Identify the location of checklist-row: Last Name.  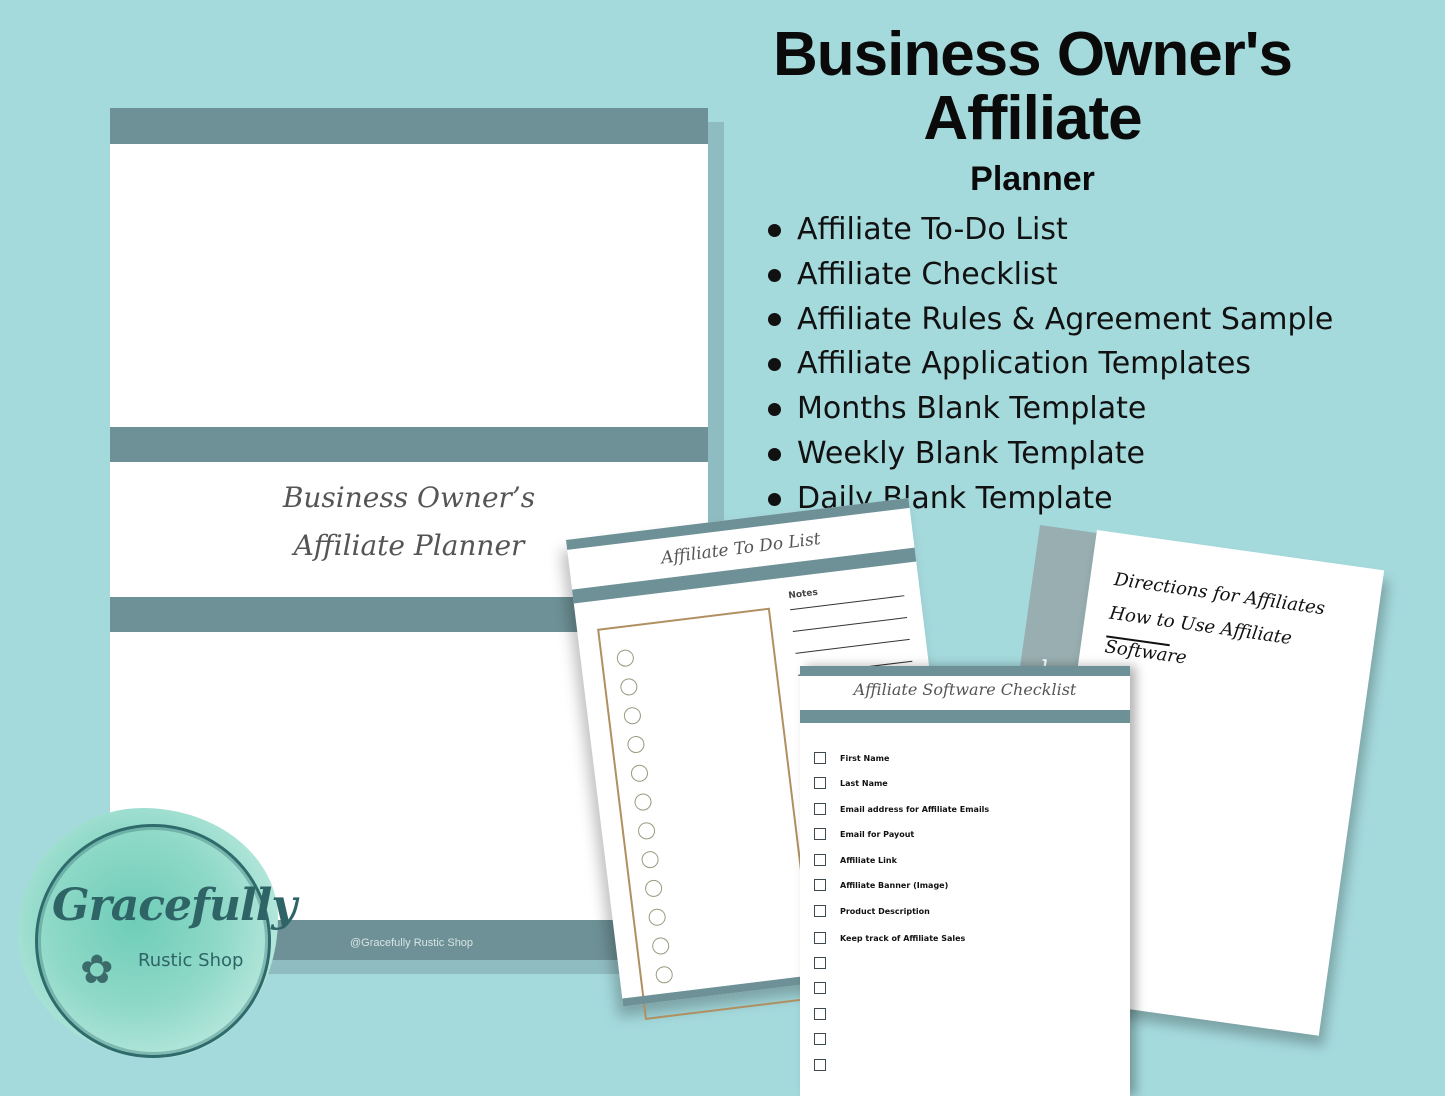
(851, 783).